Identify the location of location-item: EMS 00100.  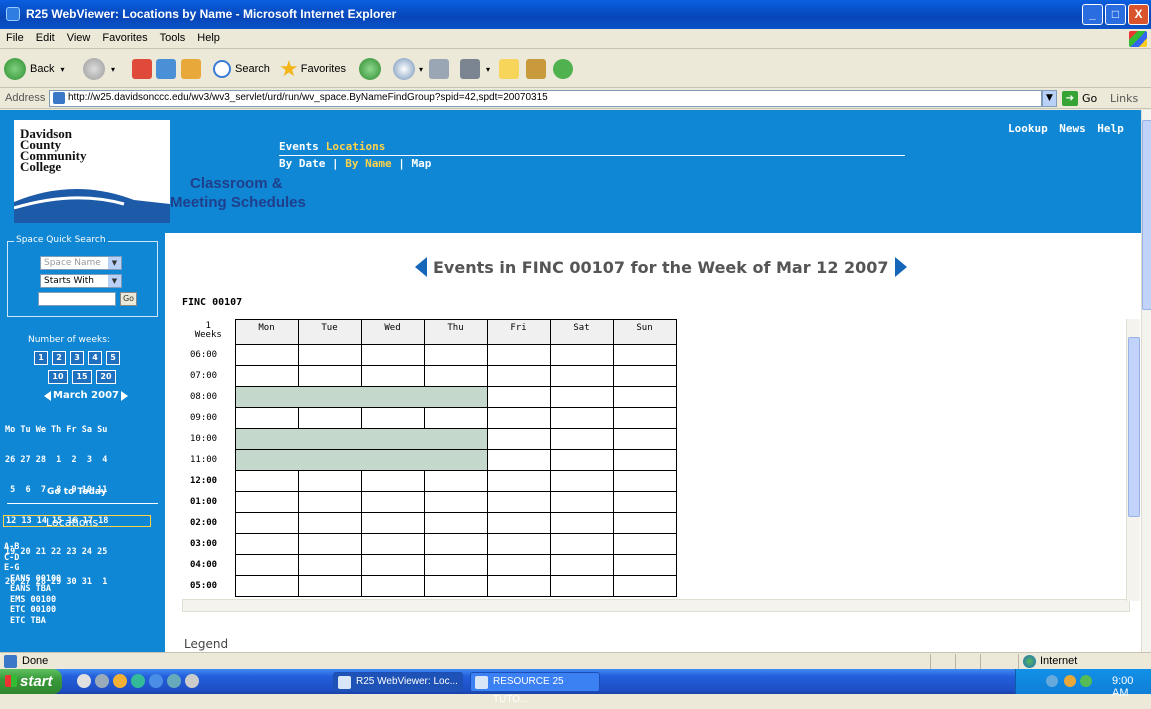
(32, 600).